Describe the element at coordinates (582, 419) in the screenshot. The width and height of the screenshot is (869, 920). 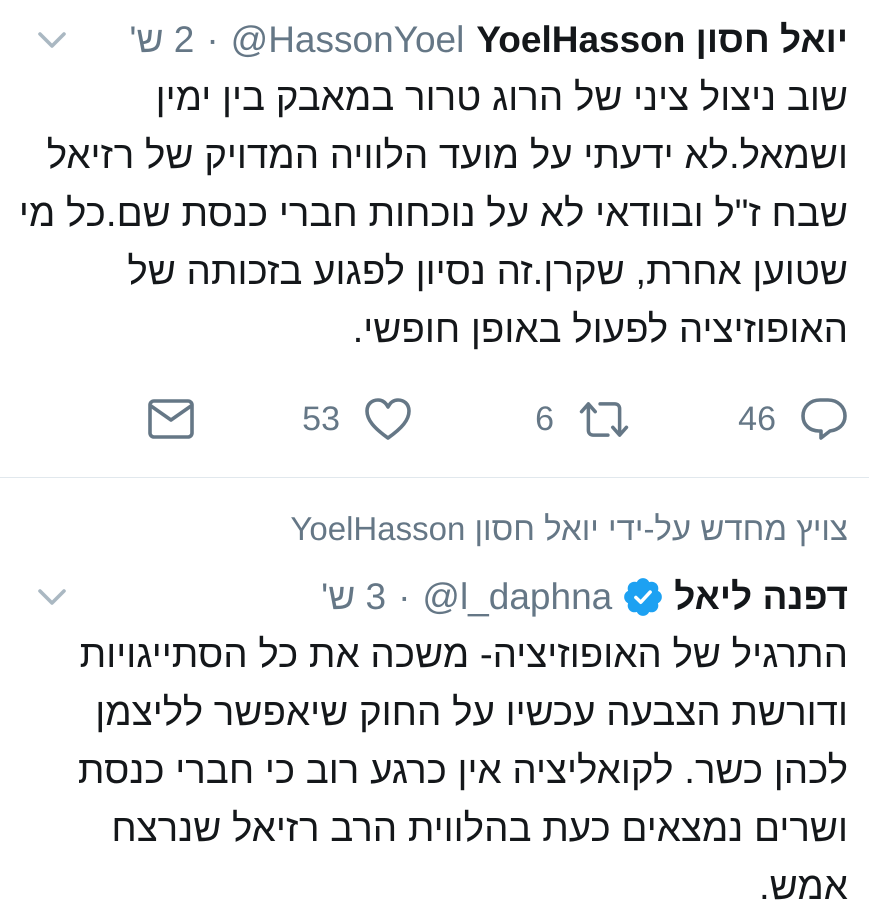
I see `retweet-button: 6` at that location.